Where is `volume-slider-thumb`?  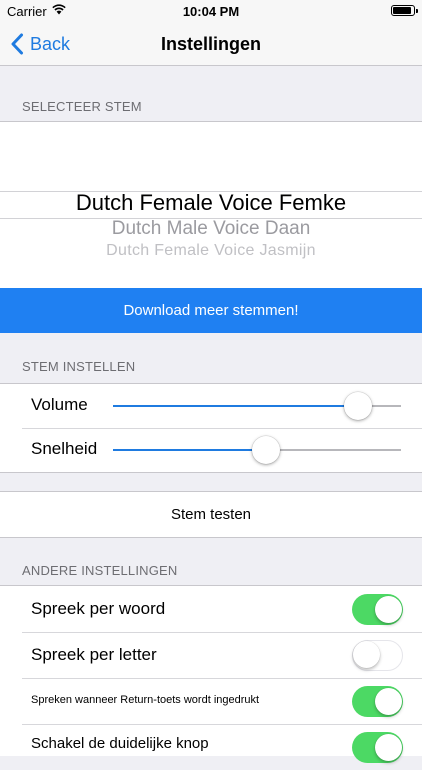
volume-slider-thumb is located at coordinates (357, 406).